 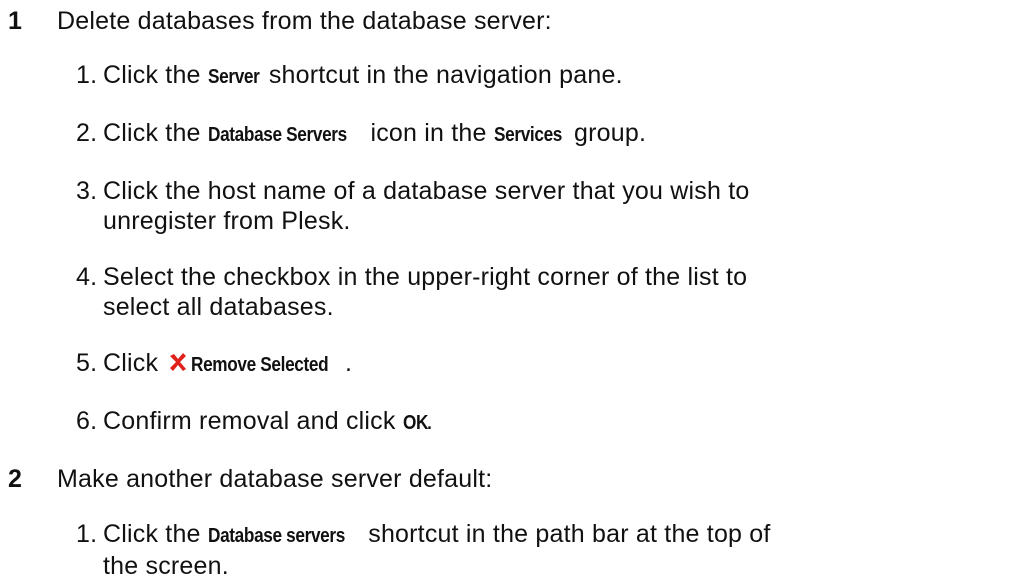 What do you see at coordinates (178, 362) in the screenshot?
I see `remove-x-icon` at bounding box center [178, 362].